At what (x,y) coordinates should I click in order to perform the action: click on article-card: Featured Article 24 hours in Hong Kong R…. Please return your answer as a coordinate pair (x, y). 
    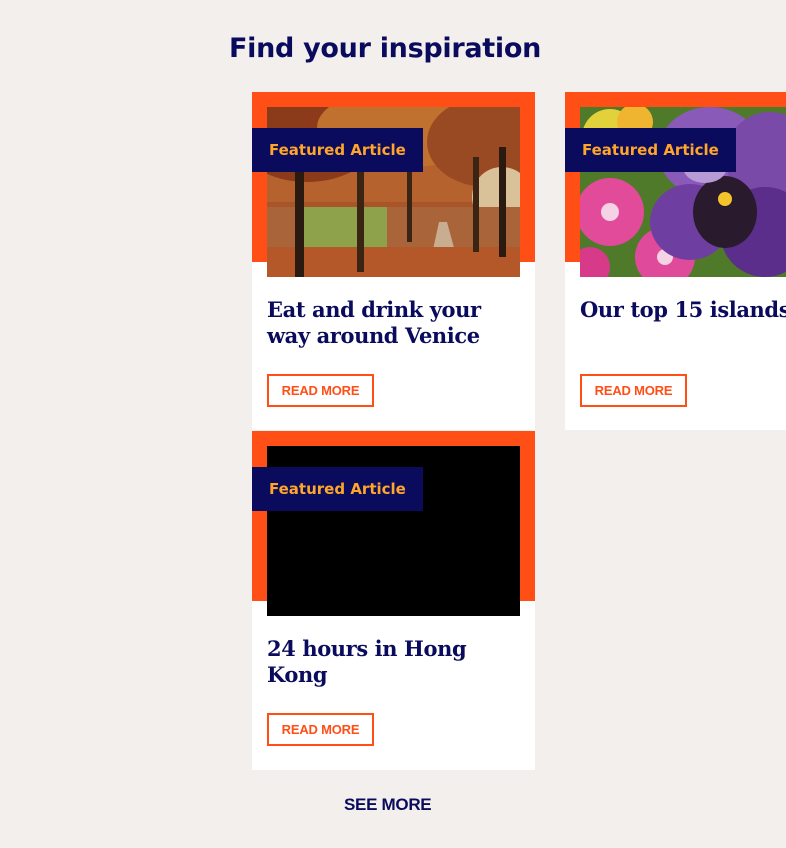
    Looking at the image, I should click on (393, 600).